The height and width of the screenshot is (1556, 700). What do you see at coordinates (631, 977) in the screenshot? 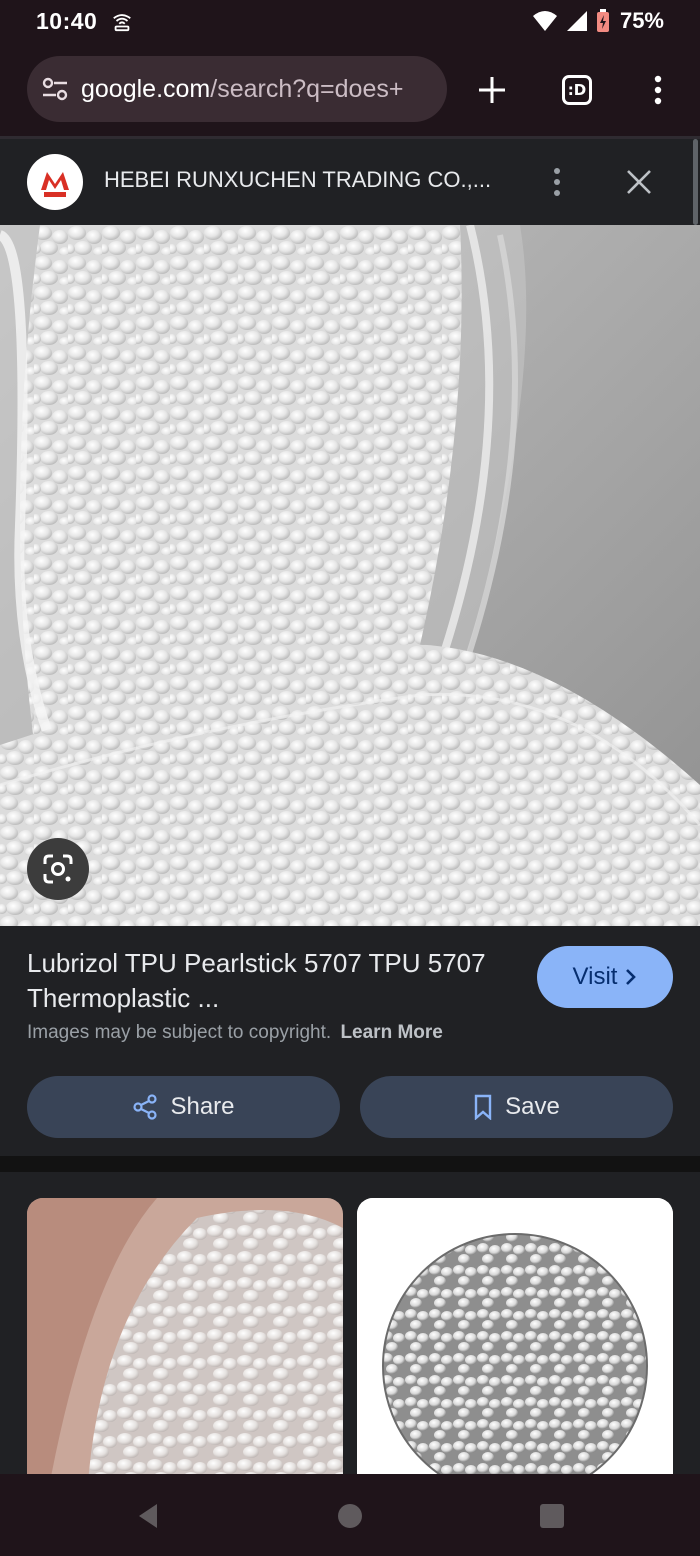
I see `chevron-right-icon` at bounding box center [631, 977].